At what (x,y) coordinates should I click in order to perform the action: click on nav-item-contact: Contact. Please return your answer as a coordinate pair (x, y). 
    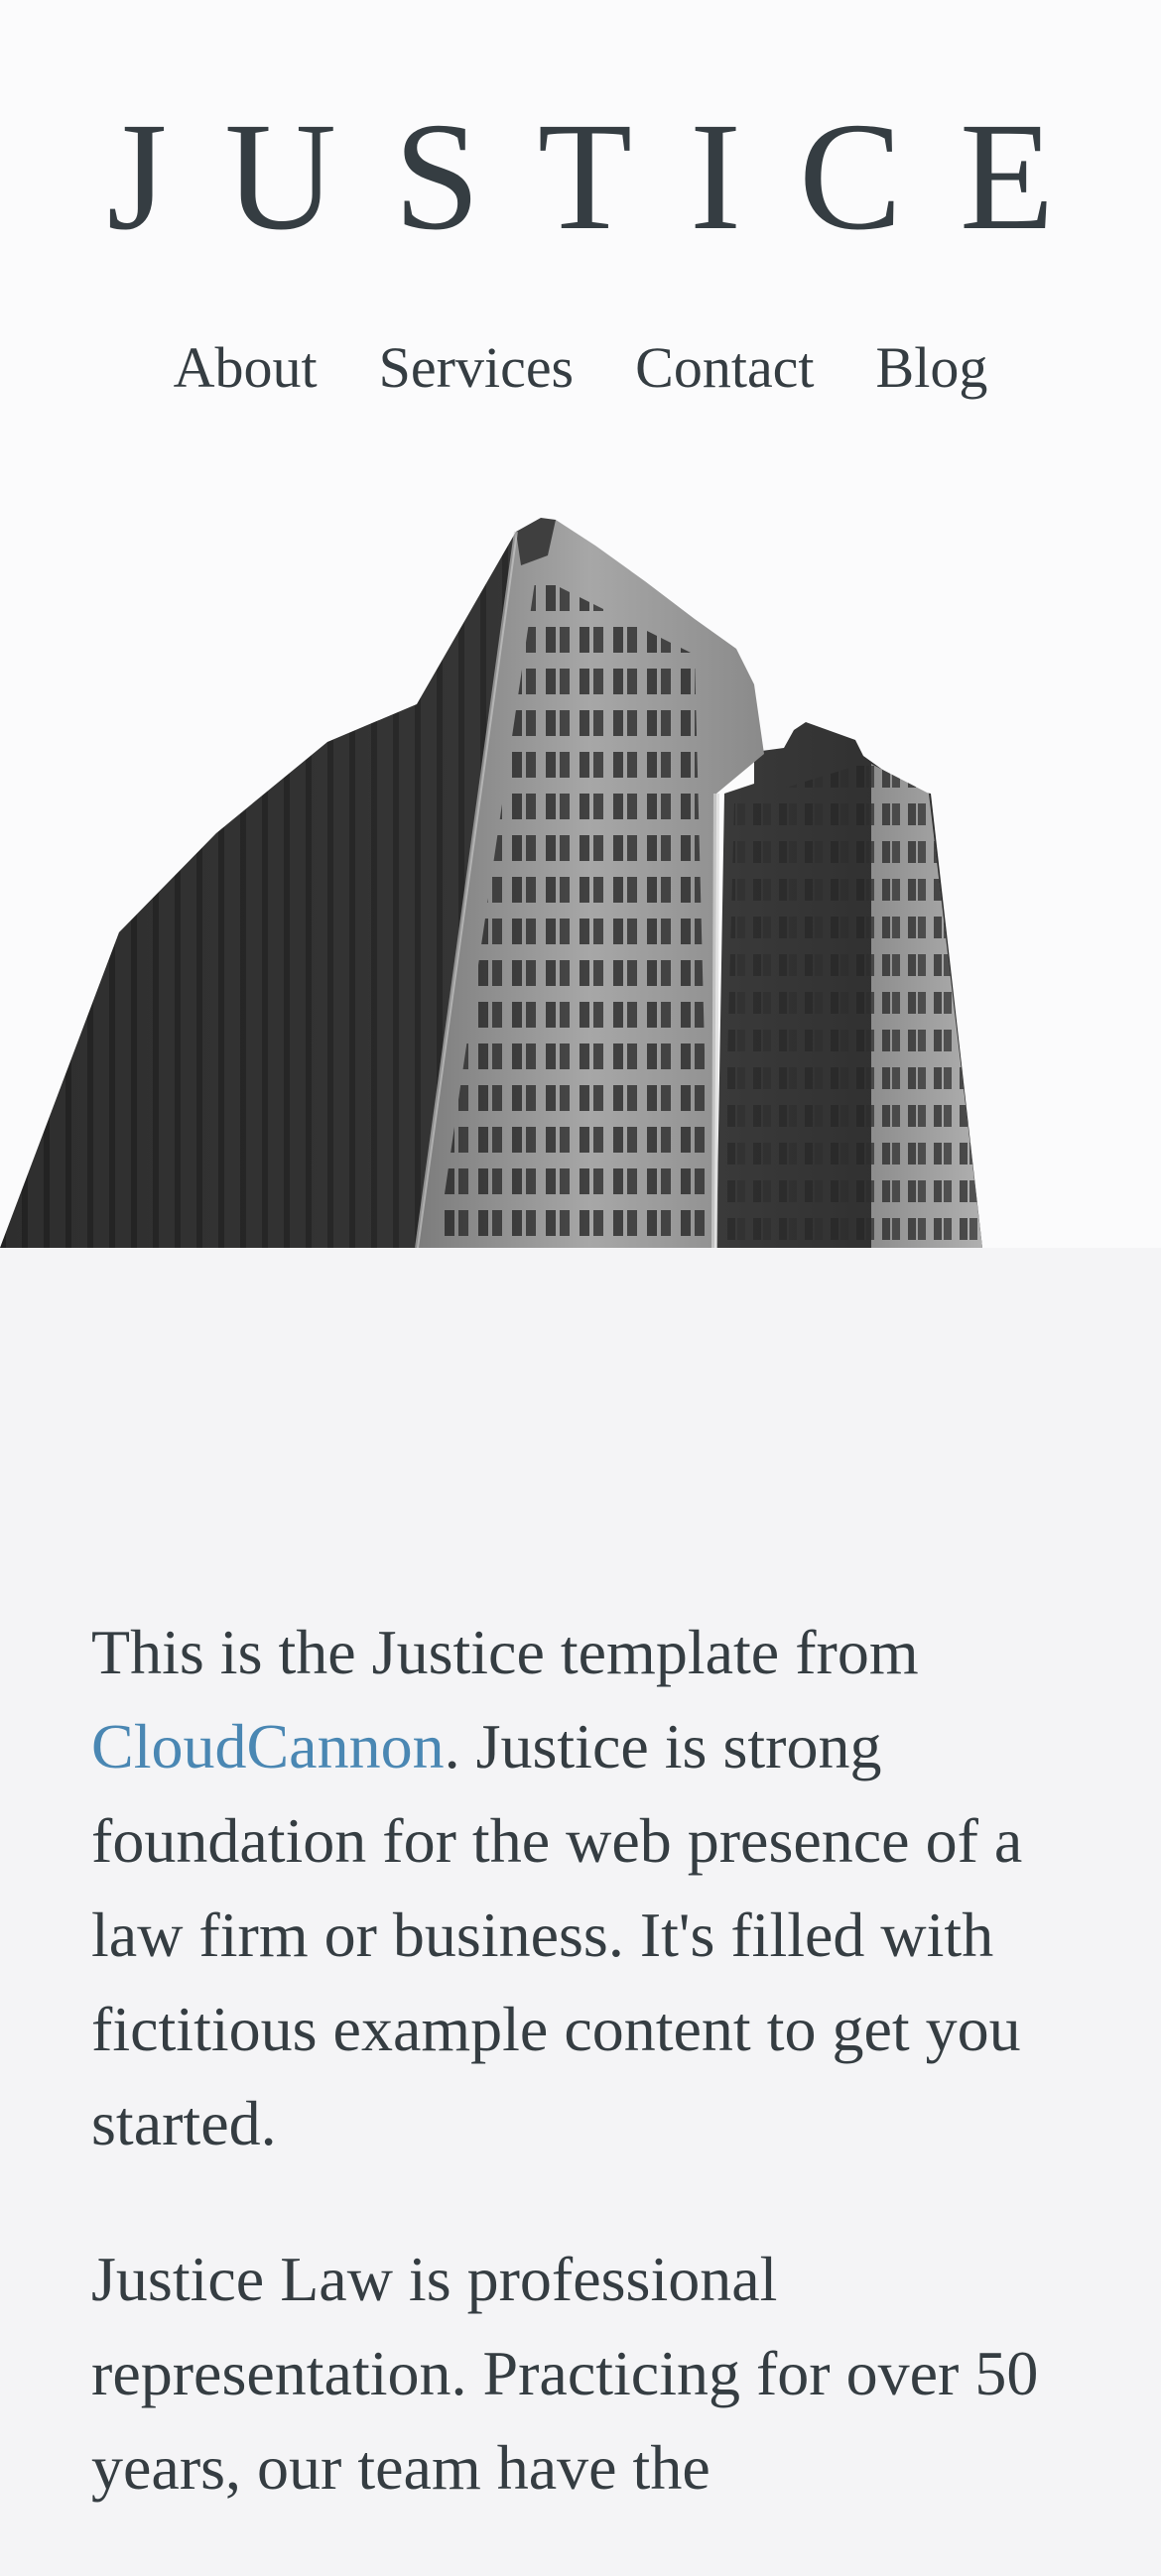
    Looking at the image, I should click on (724, 368).